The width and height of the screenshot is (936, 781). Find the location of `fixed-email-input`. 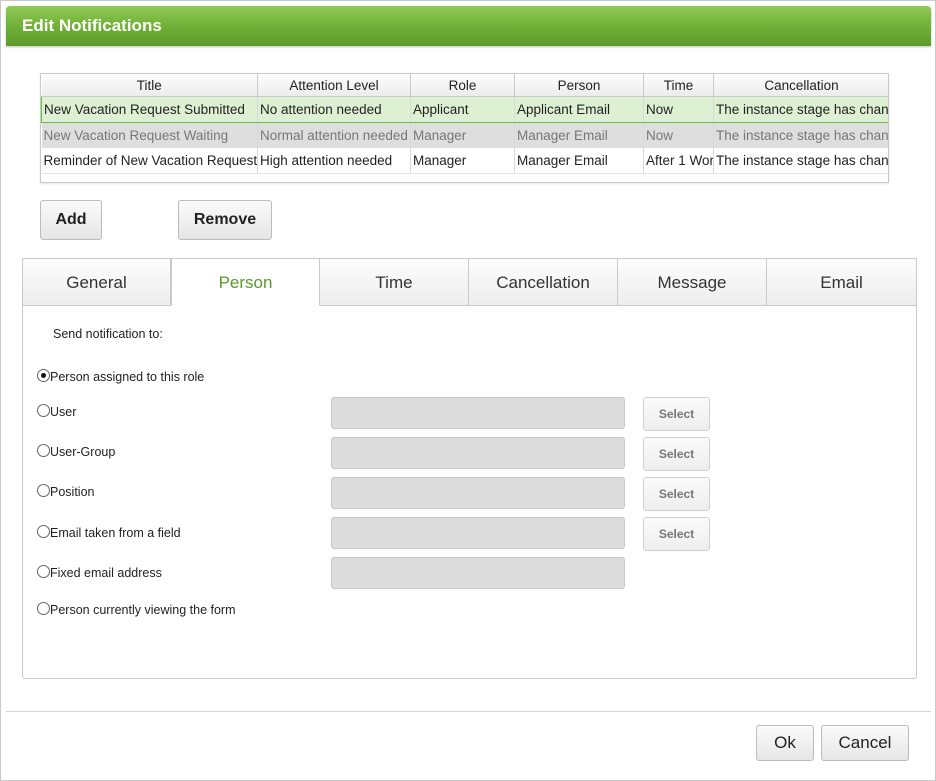

fixed-email-input is located at coordinates (478, 573).